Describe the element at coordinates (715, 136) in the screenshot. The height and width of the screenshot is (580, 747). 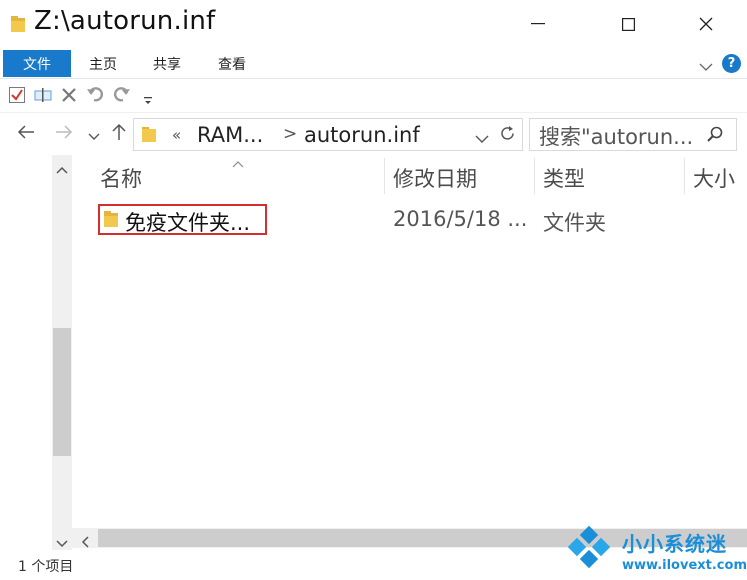
I see `search-icon` at that location.